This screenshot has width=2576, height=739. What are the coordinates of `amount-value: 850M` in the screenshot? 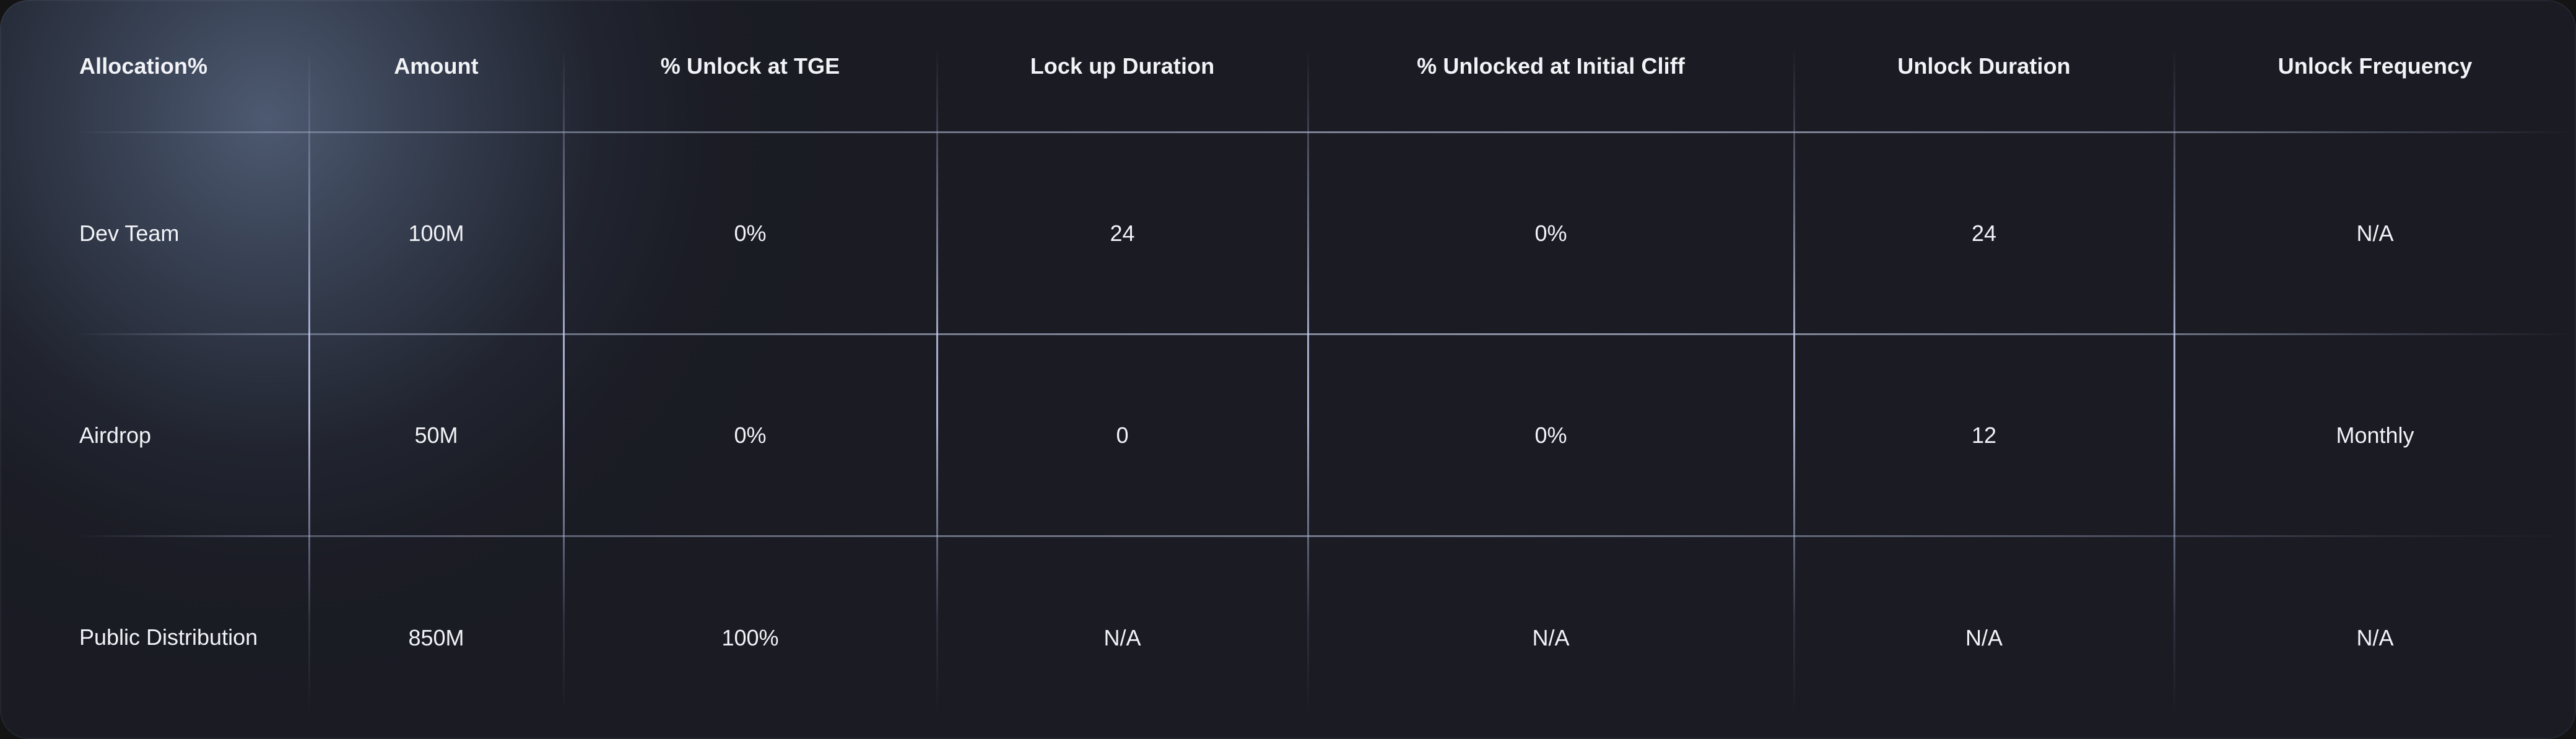 It's located at (436, 637).